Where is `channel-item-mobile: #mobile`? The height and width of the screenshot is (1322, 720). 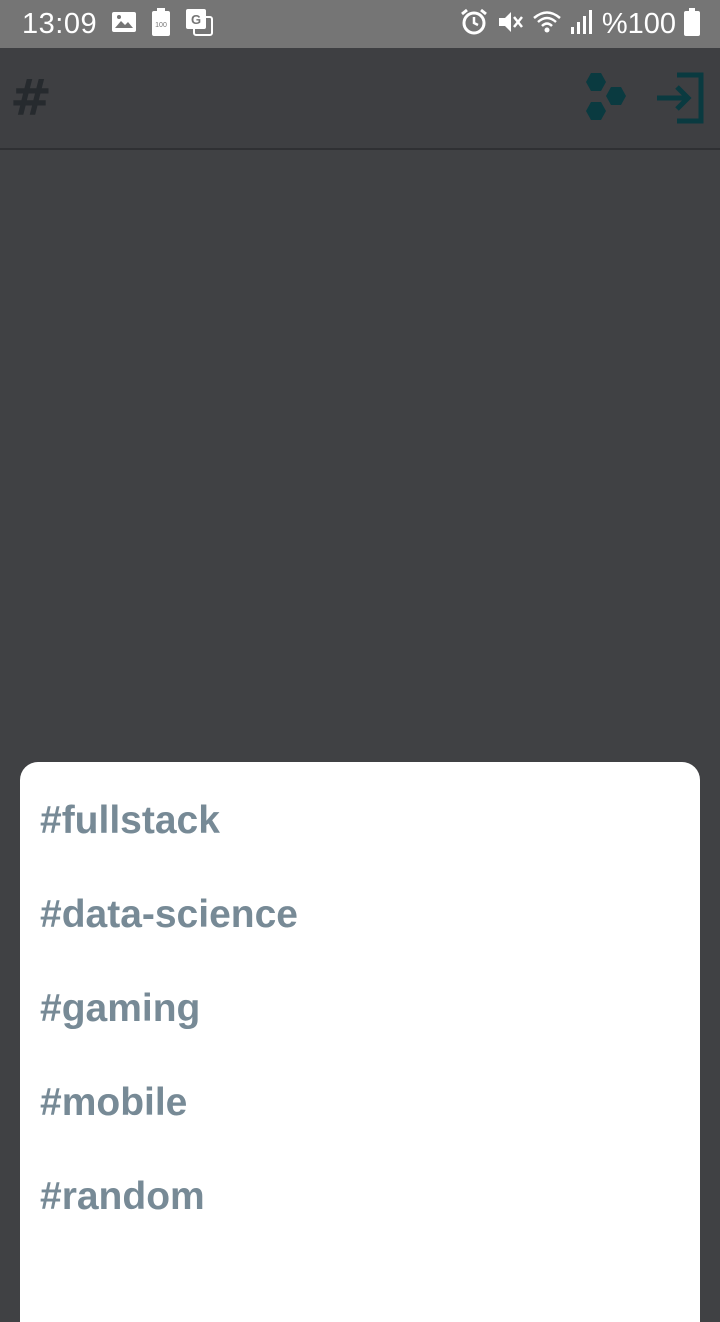
channel-item-mobile: #mobile is located at coordinates (360, 1103).